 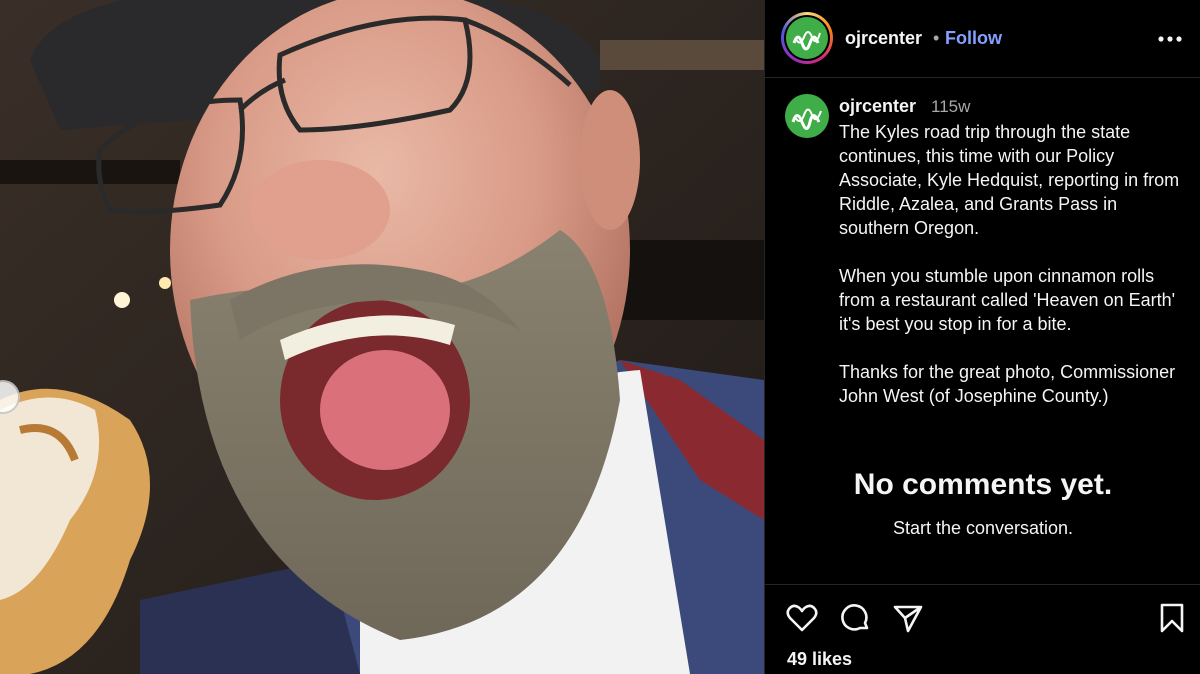 I want to click on avatar, so click(x=807, y=38).